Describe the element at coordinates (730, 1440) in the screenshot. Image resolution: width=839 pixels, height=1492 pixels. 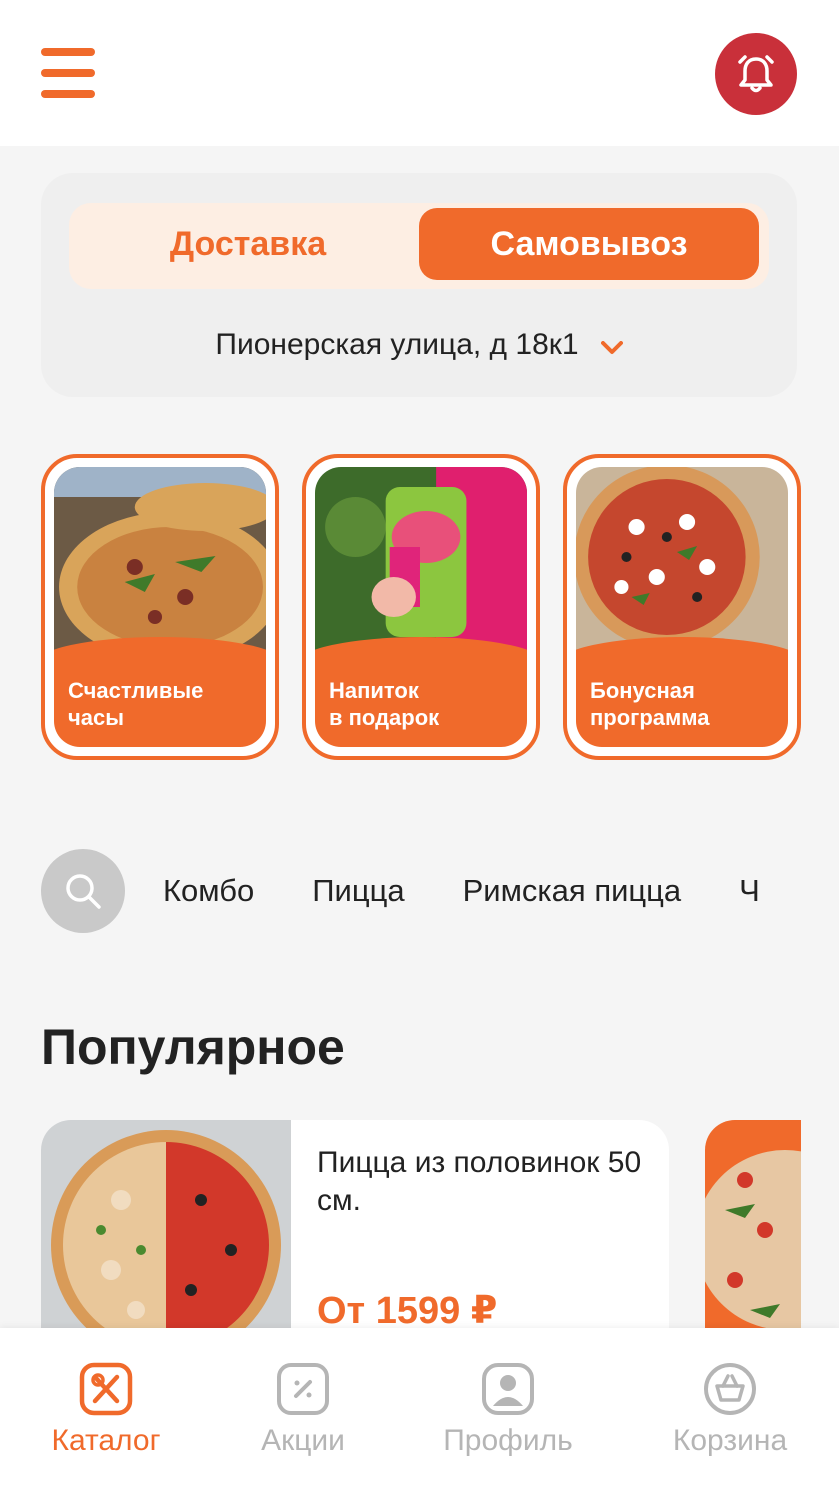
I see `tab-label: Корзина` at that location.